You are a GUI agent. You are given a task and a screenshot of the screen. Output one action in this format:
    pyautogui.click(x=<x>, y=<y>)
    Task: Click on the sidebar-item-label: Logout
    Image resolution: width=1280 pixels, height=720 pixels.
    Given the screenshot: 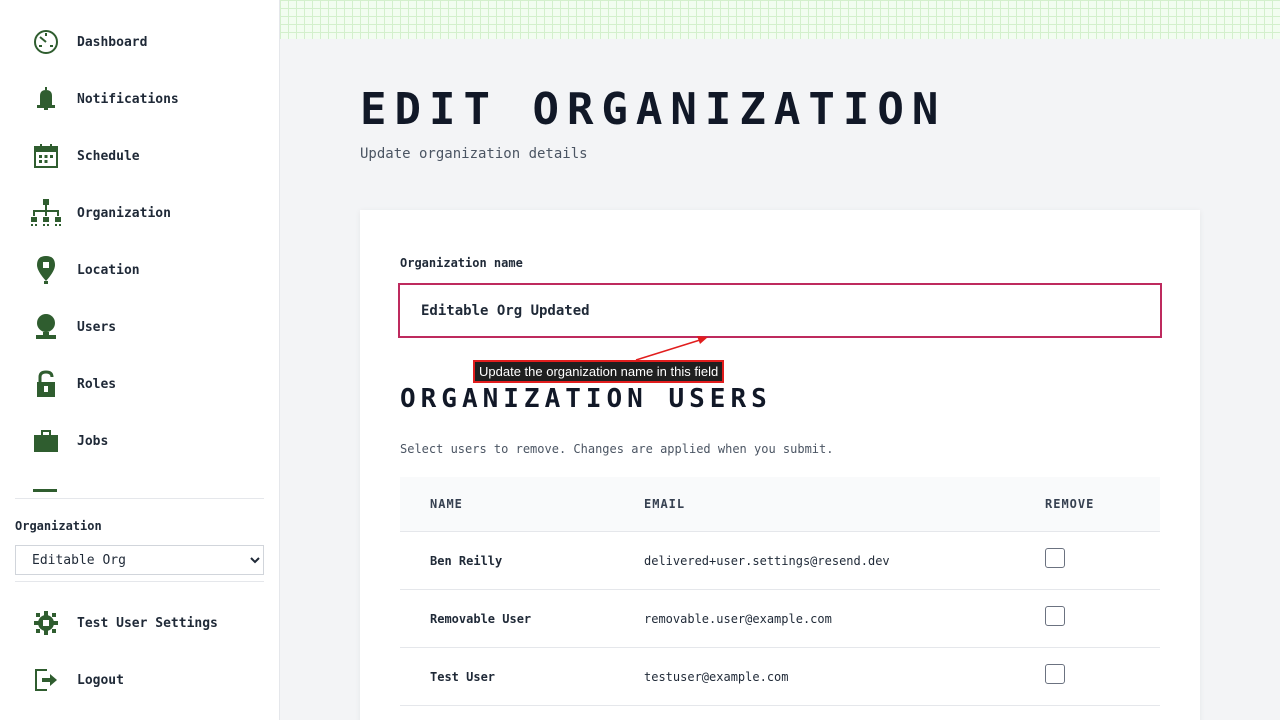 What is the action you would take?
    pyautogui.click(x=100, y=680)
    